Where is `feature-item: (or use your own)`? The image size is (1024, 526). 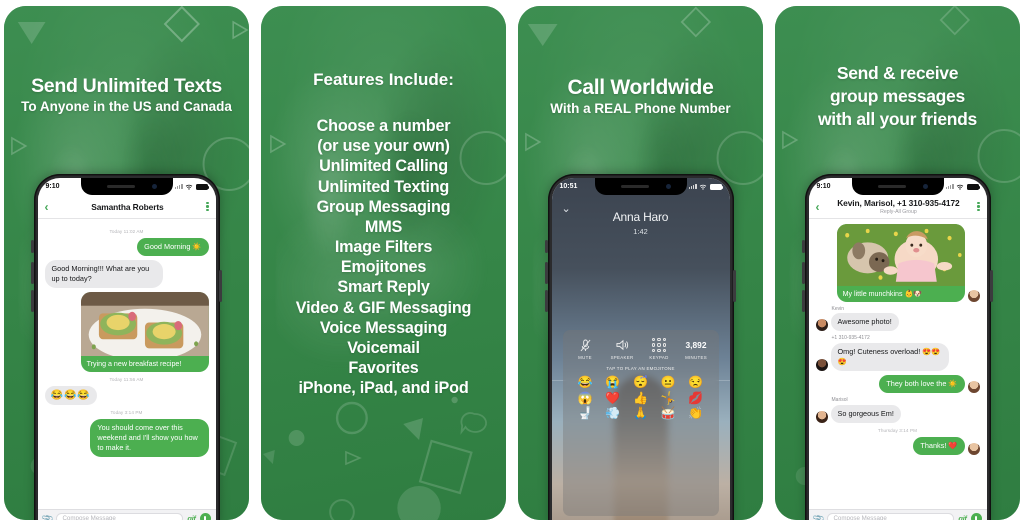 feature-item: (or use your own) is located at coordinates (383, 146).